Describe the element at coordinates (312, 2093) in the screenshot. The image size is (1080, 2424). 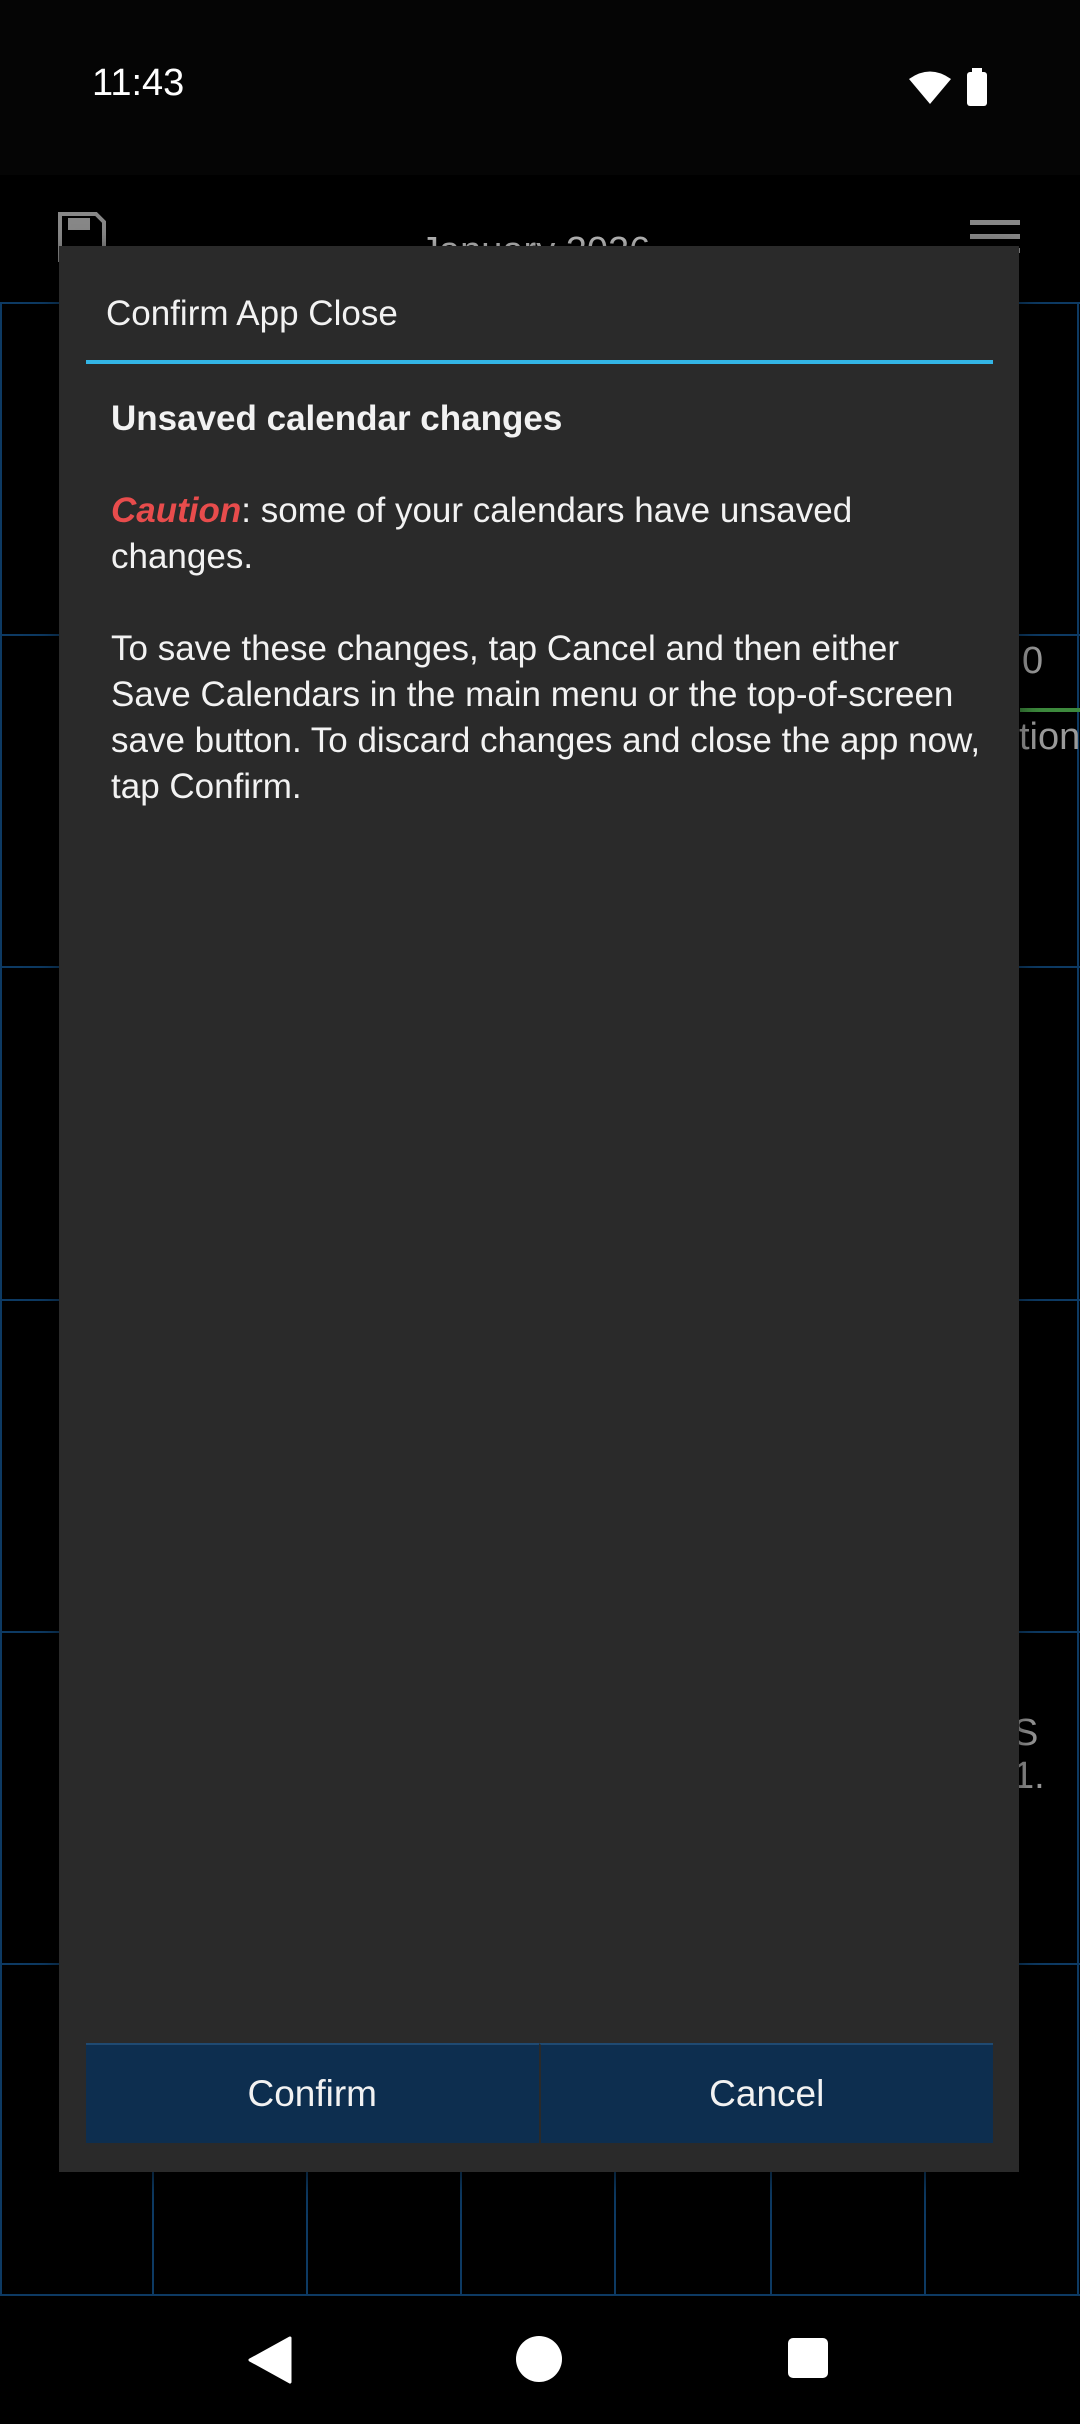
I see `confirm-button: Confirm` at that location.